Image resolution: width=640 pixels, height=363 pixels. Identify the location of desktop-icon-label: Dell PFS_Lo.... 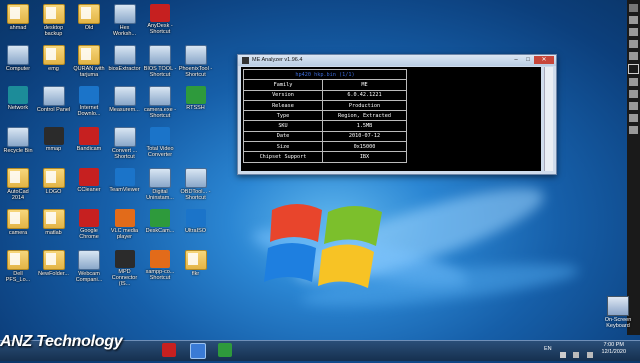
(18, 277).